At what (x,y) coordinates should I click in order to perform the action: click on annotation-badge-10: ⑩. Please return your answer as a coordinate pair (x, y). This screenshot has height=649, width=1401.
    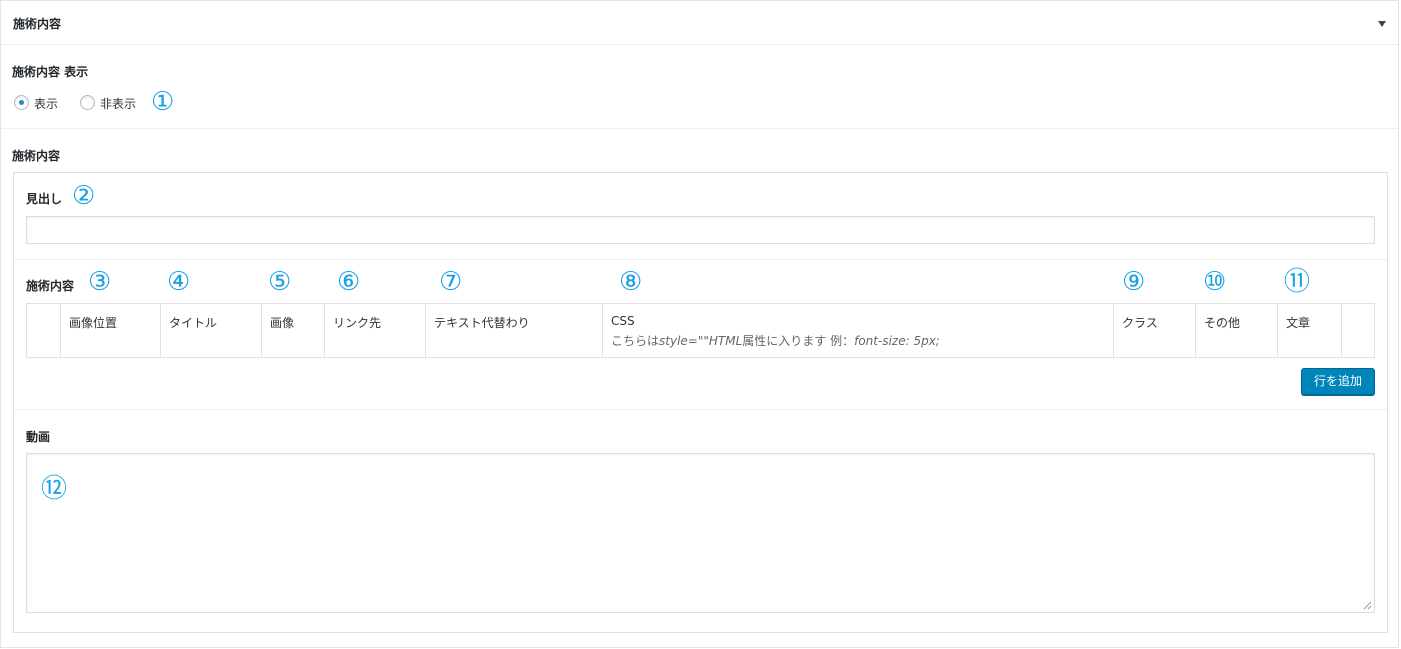
    Looking at the image, I should click on (1215, 282).